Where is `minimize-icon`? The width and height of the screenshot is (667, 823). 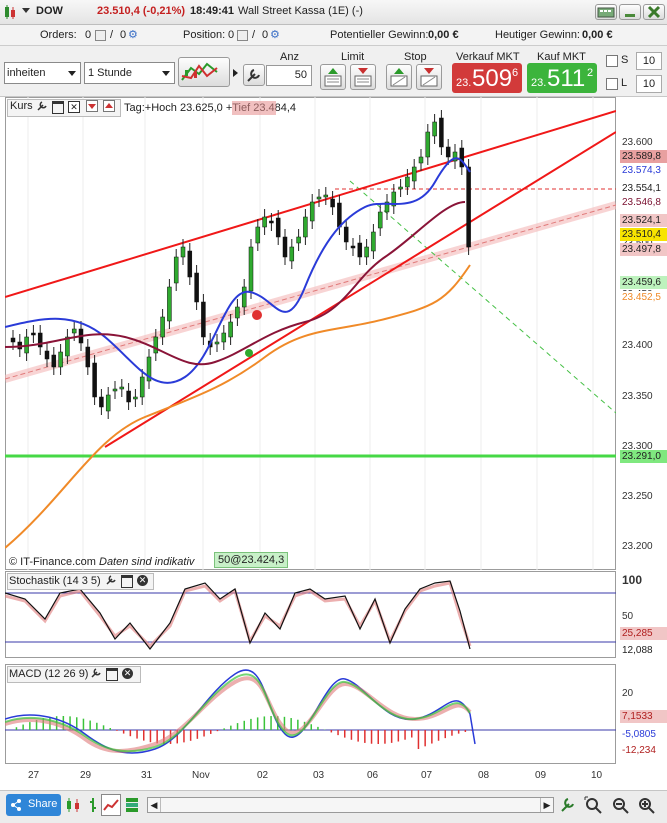
minimize-icon is located at coordinates (630, 12).